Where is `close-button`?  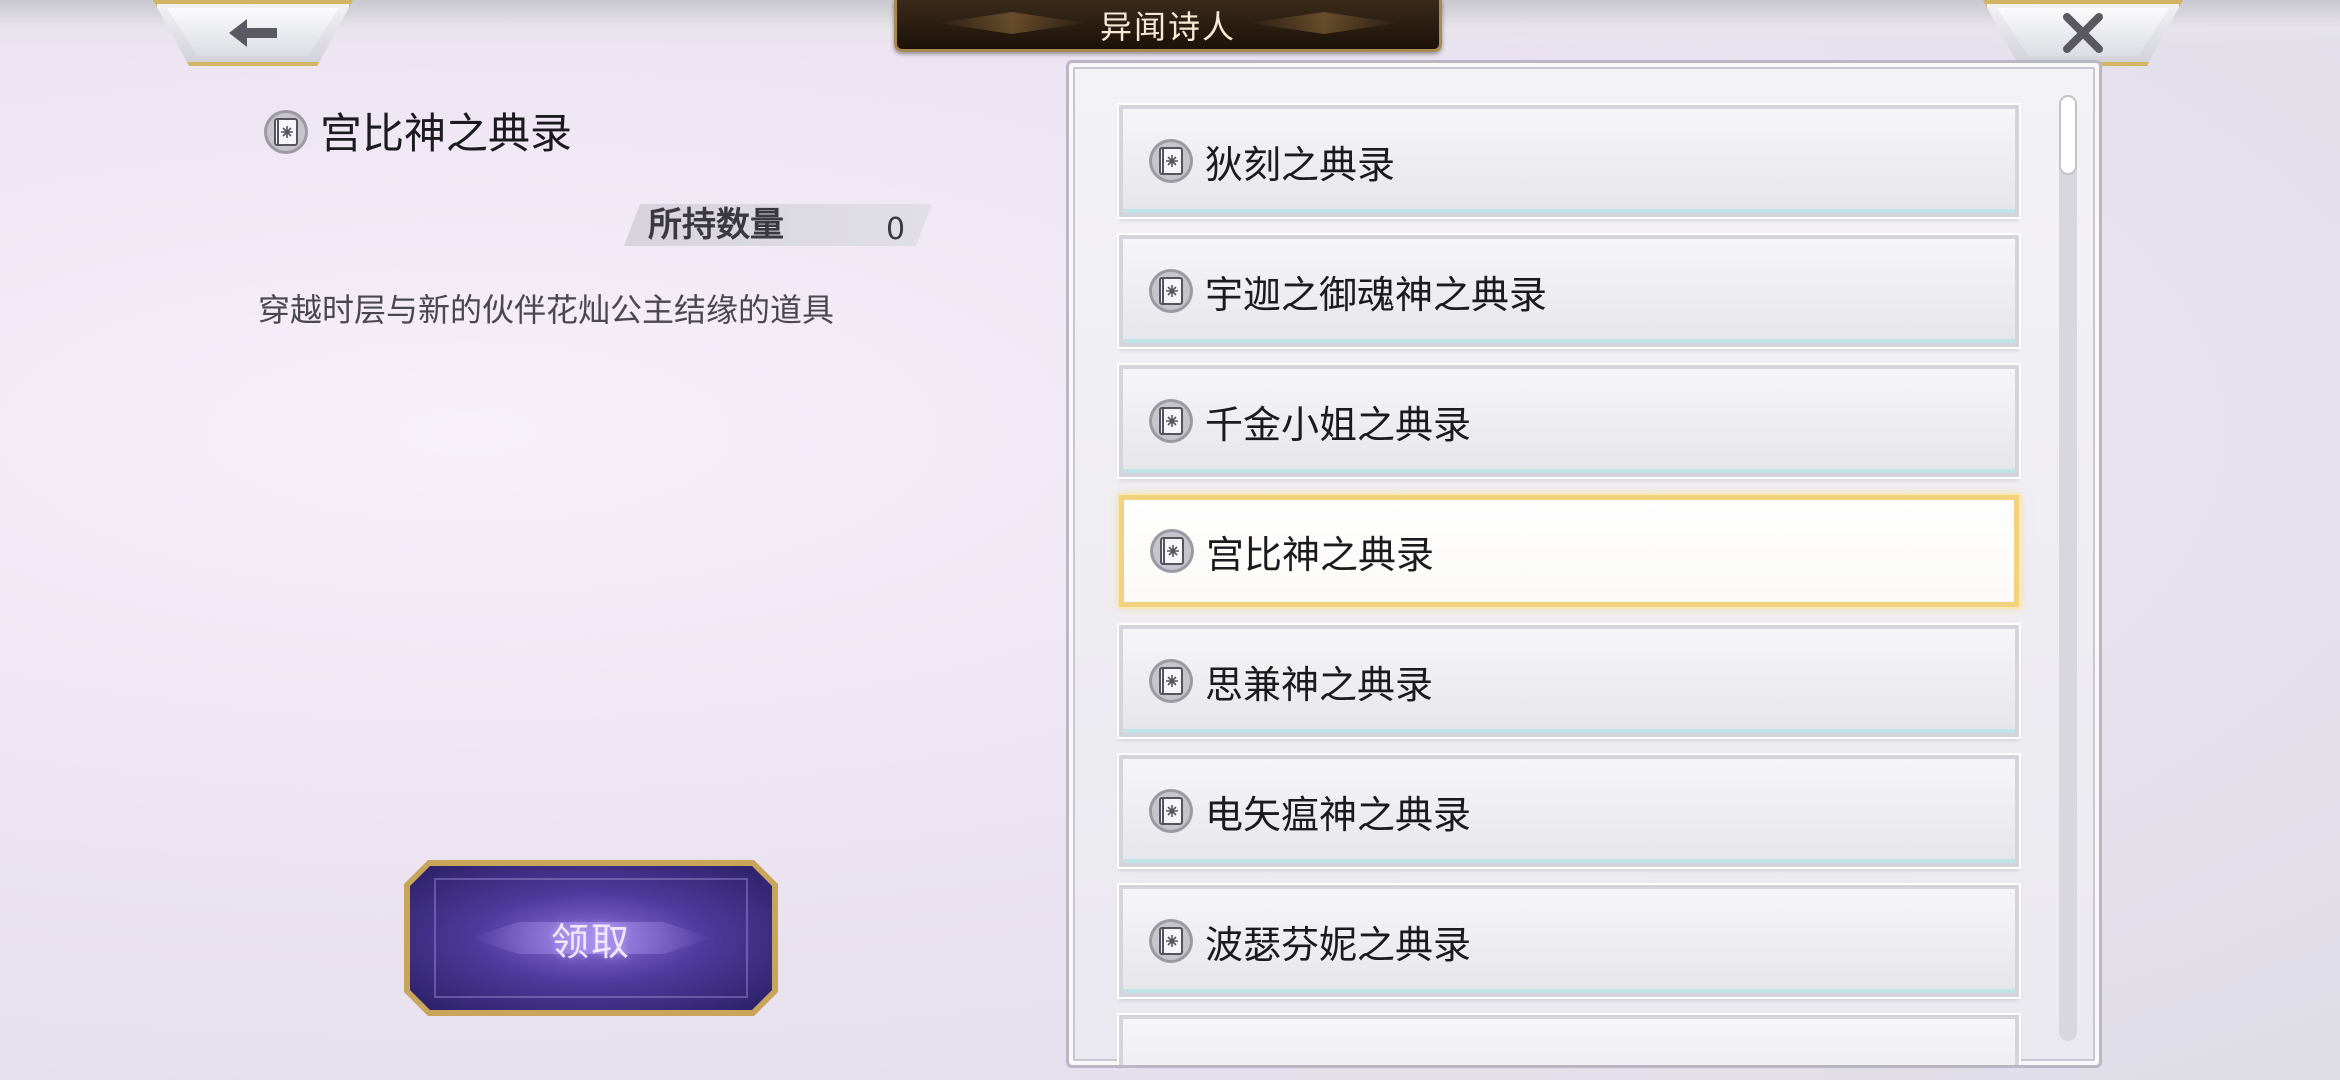
close-button is located at coordinates (2083, 33).